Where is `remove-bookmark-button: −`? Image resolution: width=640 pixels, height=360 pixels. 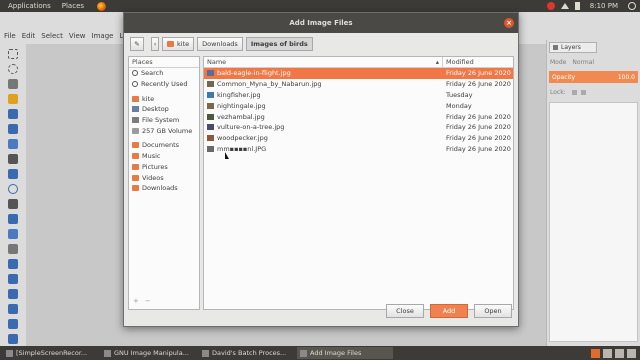 remove-bookmark-button: − is located at coordinates (148, 301).